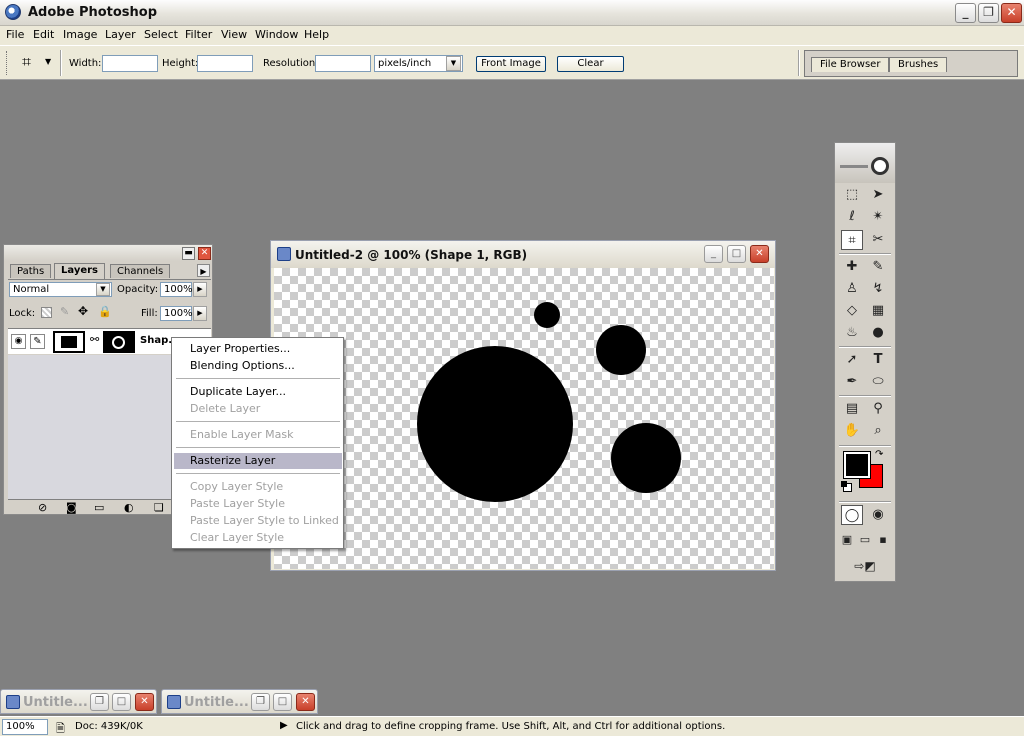  Describe the element at coordinates (865, 540) in the screenshot. I see `screen-mode-full-menu-icon: ▭` at that location.